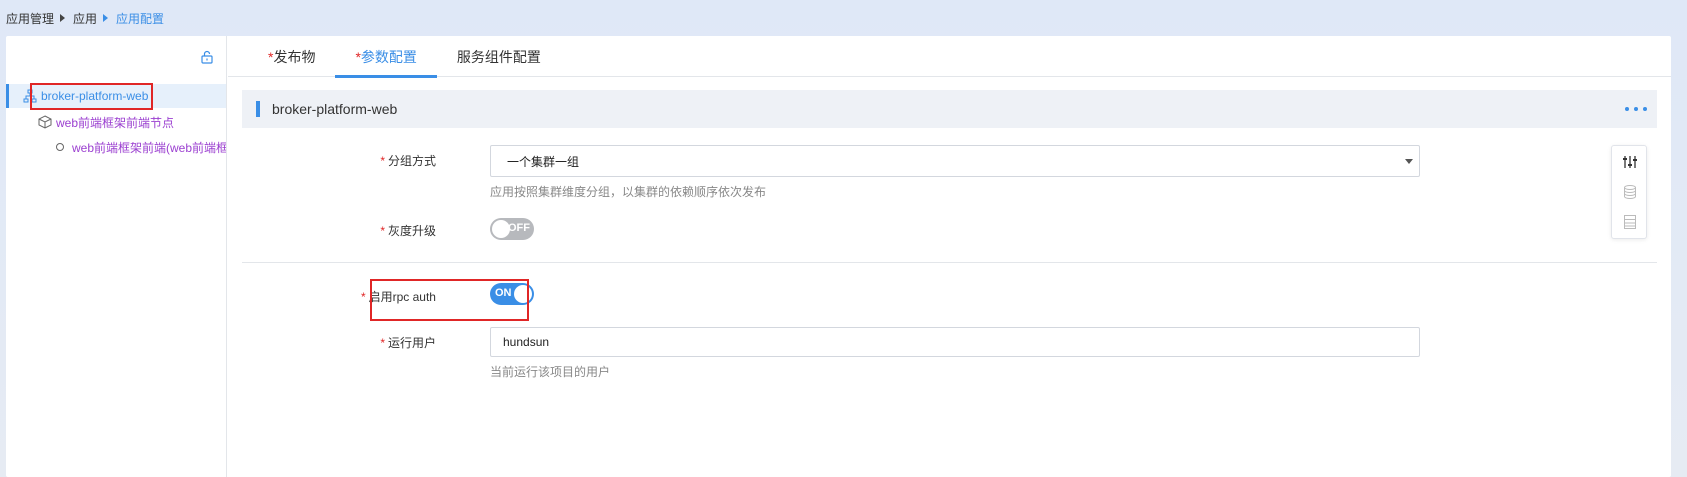 The image size is (1687, 477). What do you see at coordinates (628, 192) in the screenshot?
I see `group-mode-hint: 应用按照集群维度分组，以集群的依赖顺序依次发布` at bounding box center [628, 192].